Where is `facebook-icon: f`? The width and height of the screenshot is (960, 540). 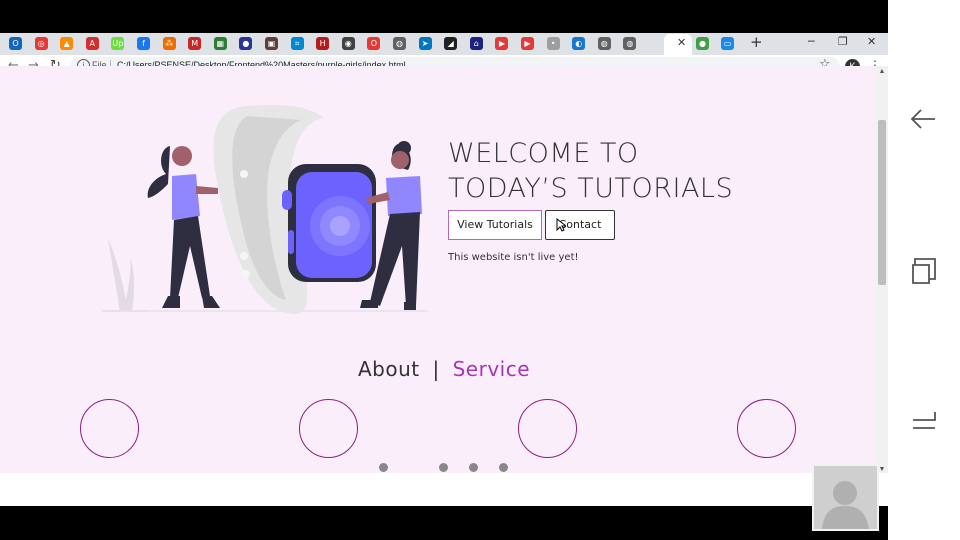
facebook-icon: f is located at coordinates (143, 43).